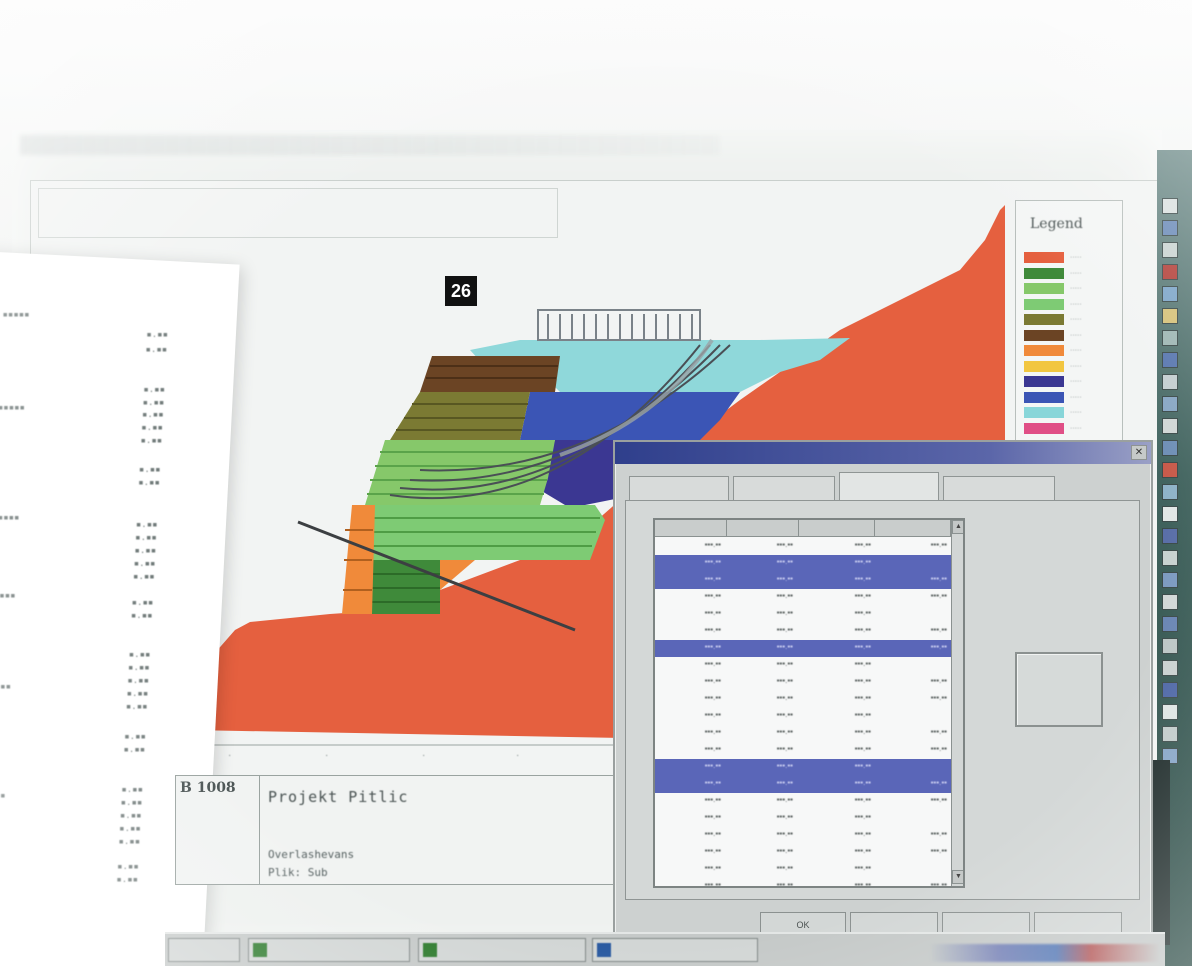  I want to click on surcharge-load, so click(619, 325).